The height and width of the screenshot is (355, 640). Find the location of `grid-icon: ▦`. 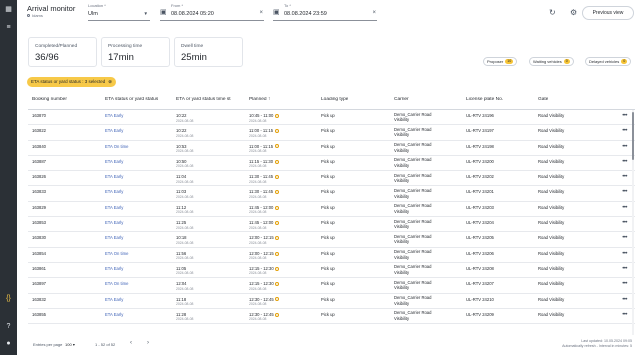

grid-icon: ▦ is located at coordinates (8, 10).